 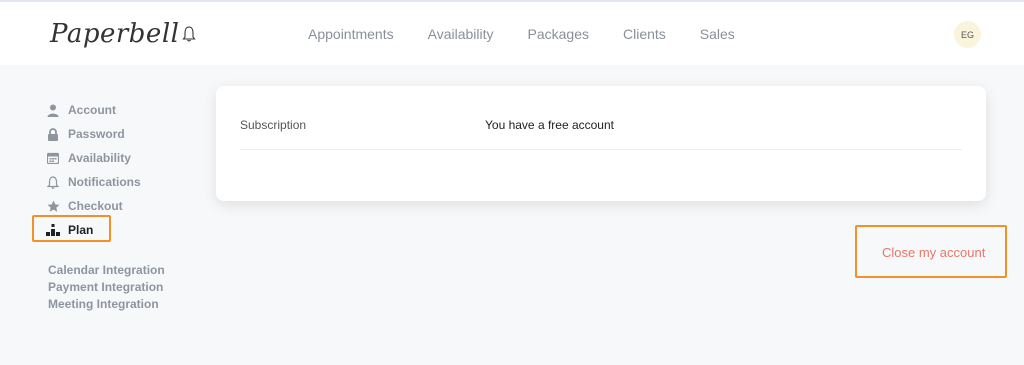 What do you see at coordinates (189, 34) in the screenshot?
I see `bell-logo-icon` at bounding box center [189, 34].